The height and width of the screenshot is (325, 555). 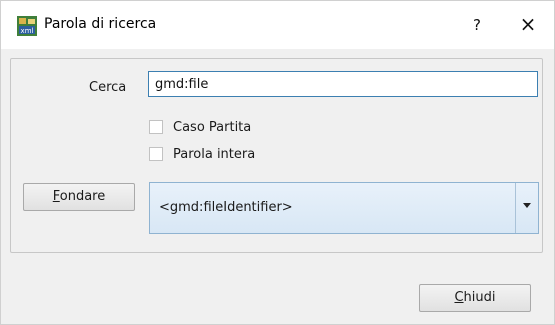 What do you see at coordinates (27, 26) in the screenshot?
I see `xml-tree-icon: xml` at bounding box center [27, 26].